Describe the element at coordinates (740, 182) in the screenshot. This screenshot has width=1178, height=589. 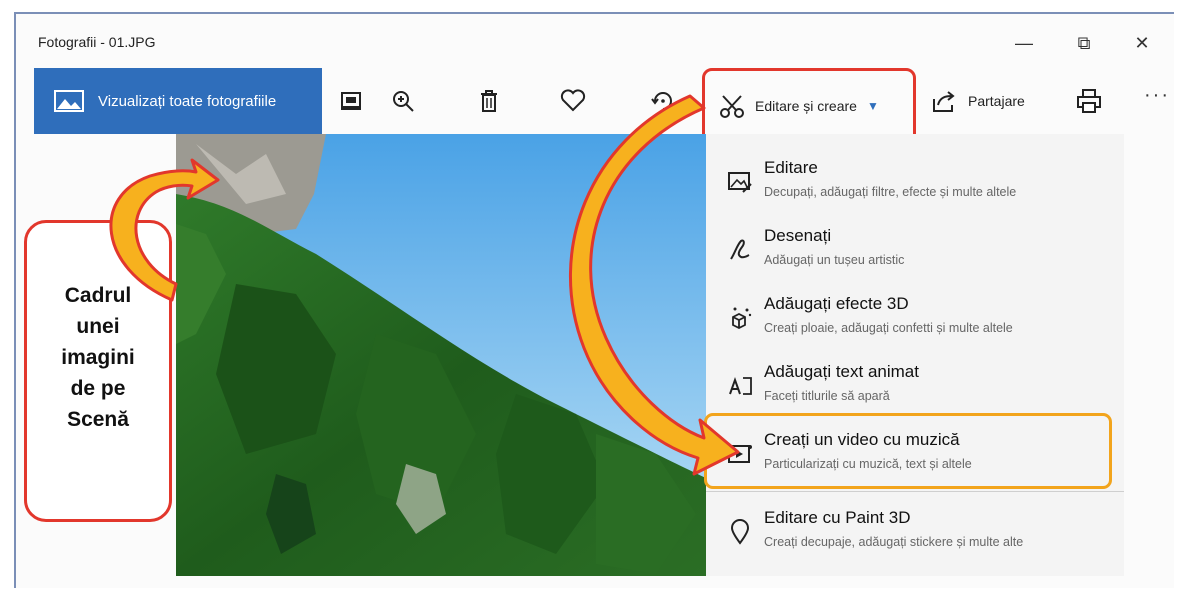
I see `edit-photo-icon` at that location.